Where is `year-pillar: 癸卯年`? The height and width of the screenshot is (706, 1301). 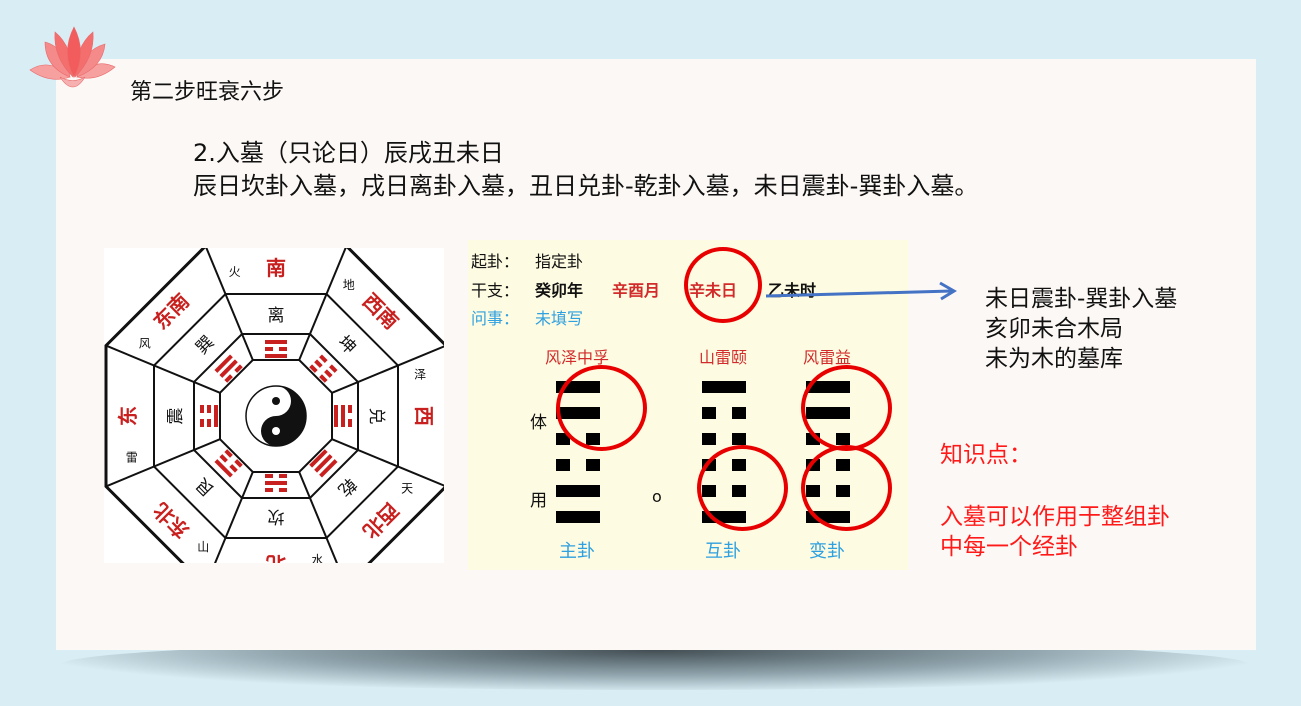 year-pillar: 癸卯年 is located at coordinates (559, 290).